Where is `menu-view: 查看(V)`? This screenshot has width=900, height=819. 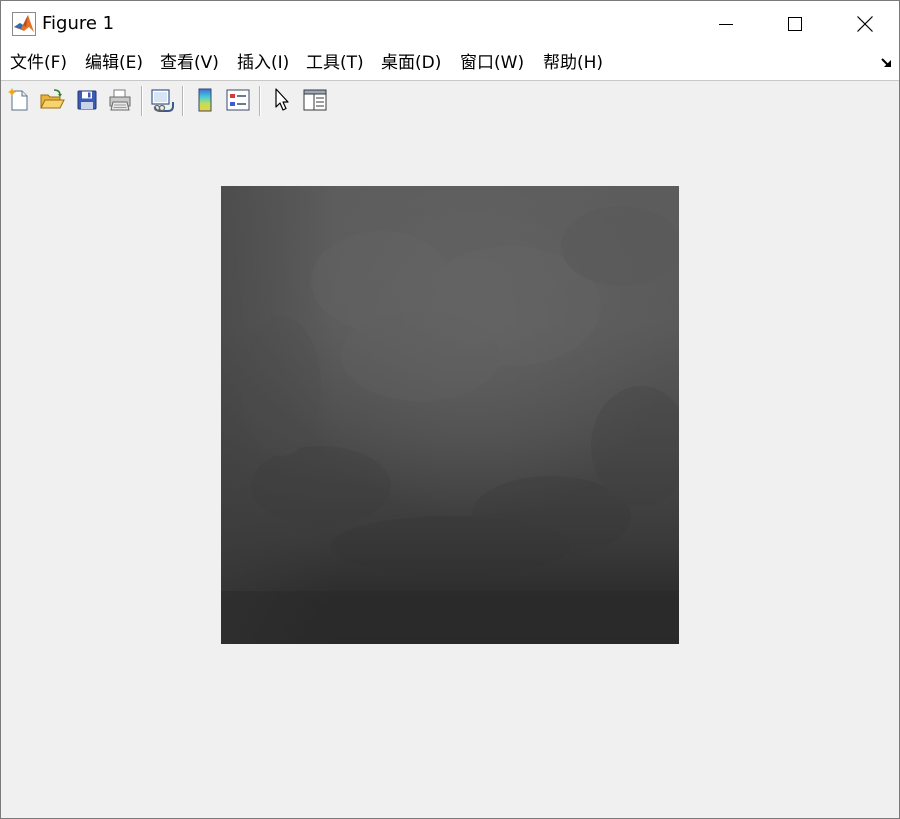
menu-view: 查看(V) is located at coordinates (189, 63).